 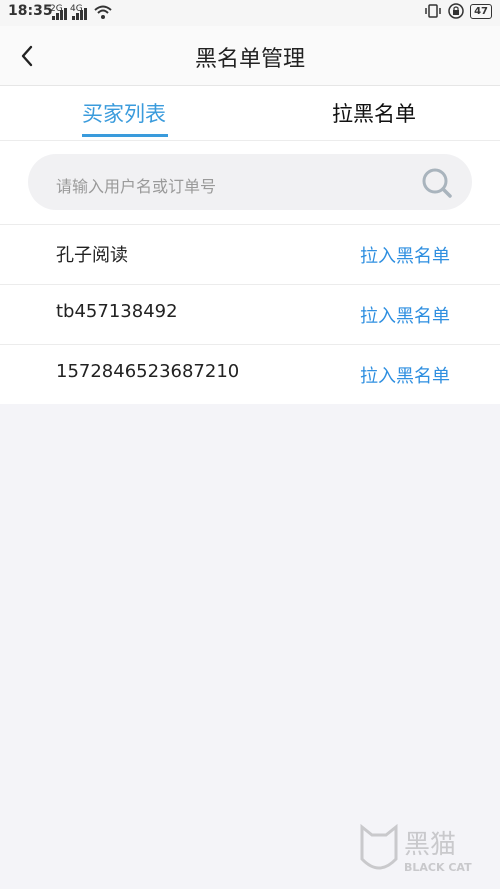 What do you see at coordinates (433, 11) in the screenshot?
I see `vibrate-icon` at bounding box center [433, 11].